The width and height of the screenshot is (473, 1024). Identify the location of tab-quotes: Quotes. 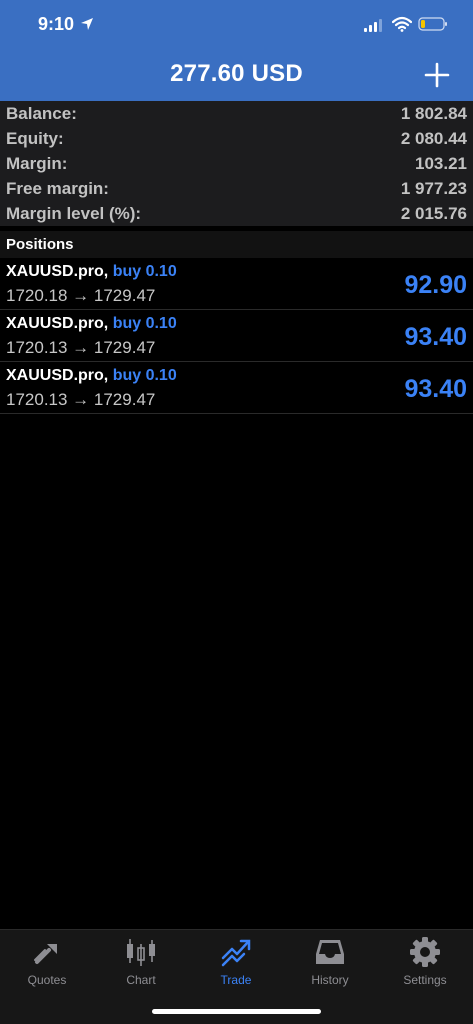
(47, 964).